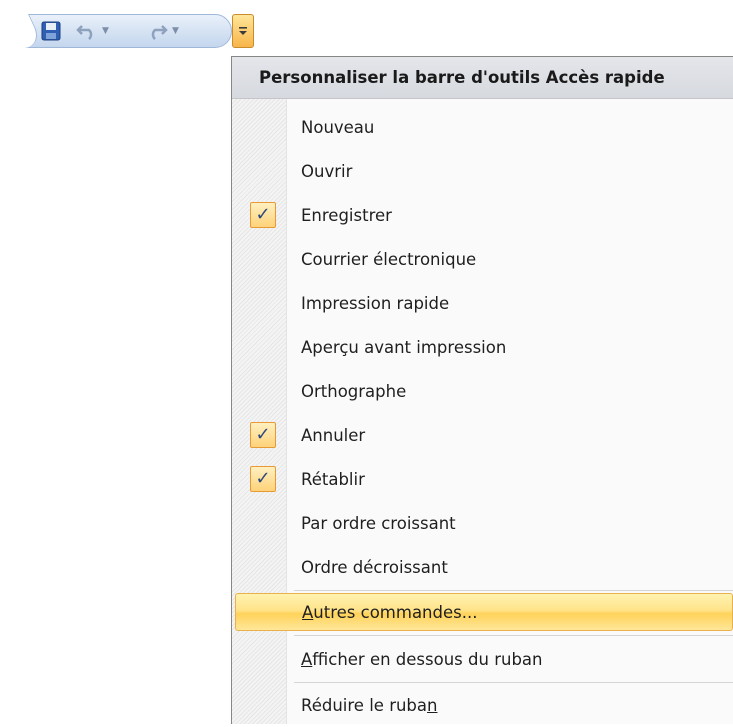 The image size is (733, 727). I want to click on menu-item-enregistrer: ✓ Enregistrer, so click(482, 215).